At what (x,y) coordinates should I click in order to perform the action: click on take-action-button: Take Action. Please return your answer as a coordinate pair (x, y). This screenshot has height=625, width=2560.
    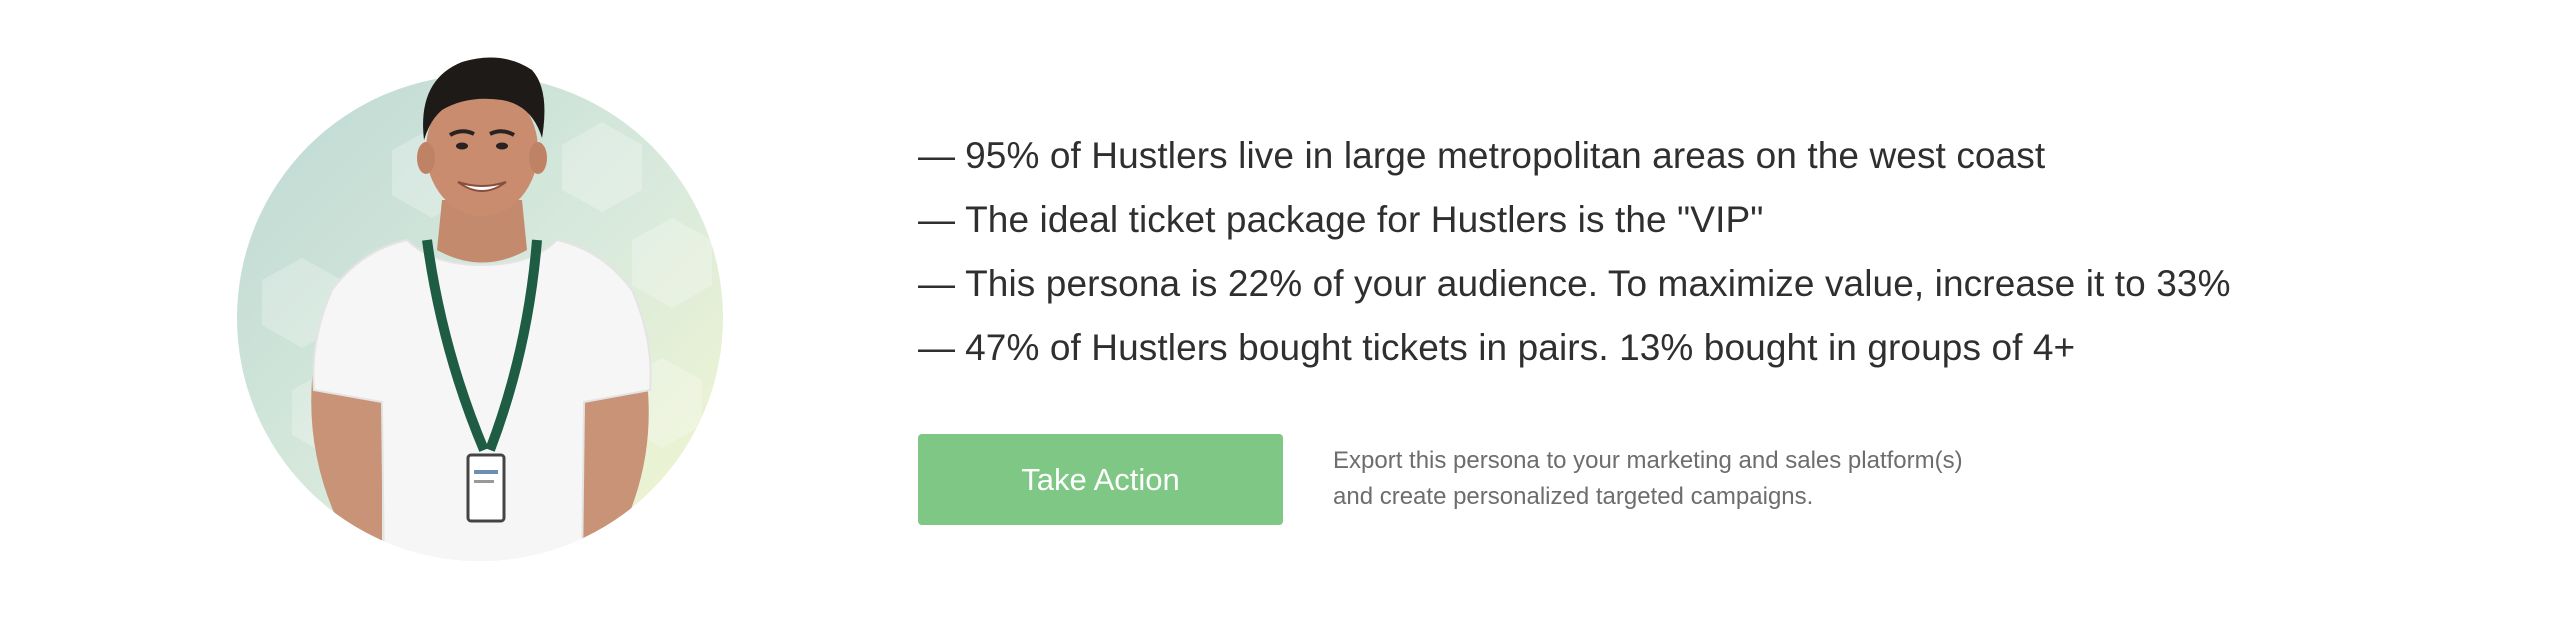
    Looking at the image, I should click on (1100, 479).